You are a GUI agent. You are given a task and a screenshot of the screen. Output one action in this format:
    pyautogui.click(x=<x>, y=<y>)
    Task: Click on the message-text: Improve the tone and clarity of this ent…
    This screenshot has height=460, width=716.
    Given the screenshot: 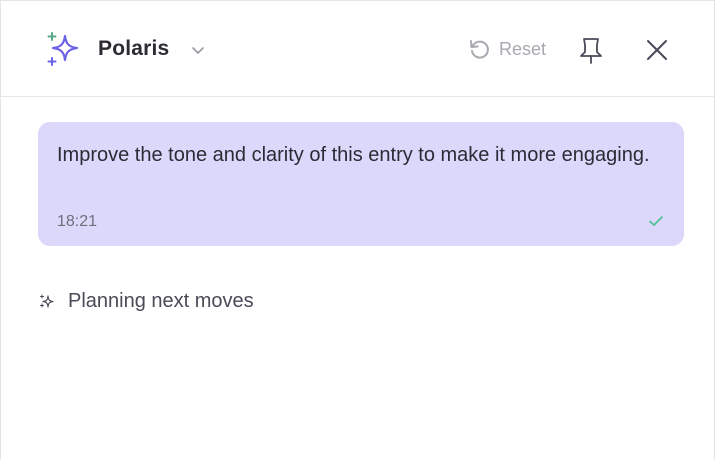 What is the action you would take?
    pyautogui.click(x=353, y=155)
    